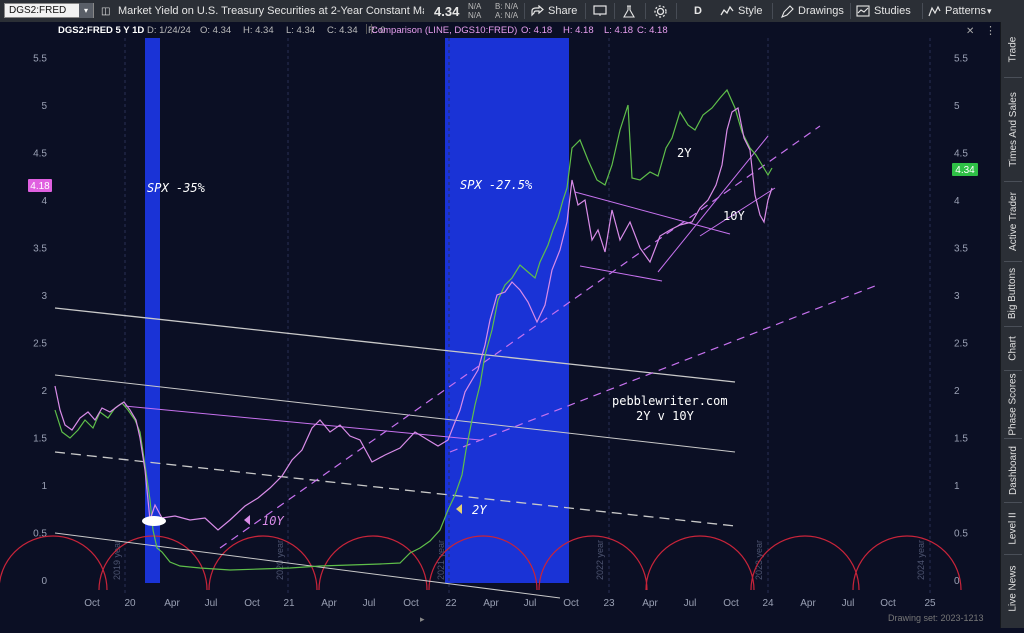 This screenshot has height=633, width=1024. Describe the element at coordinates (812, 11) in the screenshot. I see `drawings-button: Drawings` at that location.